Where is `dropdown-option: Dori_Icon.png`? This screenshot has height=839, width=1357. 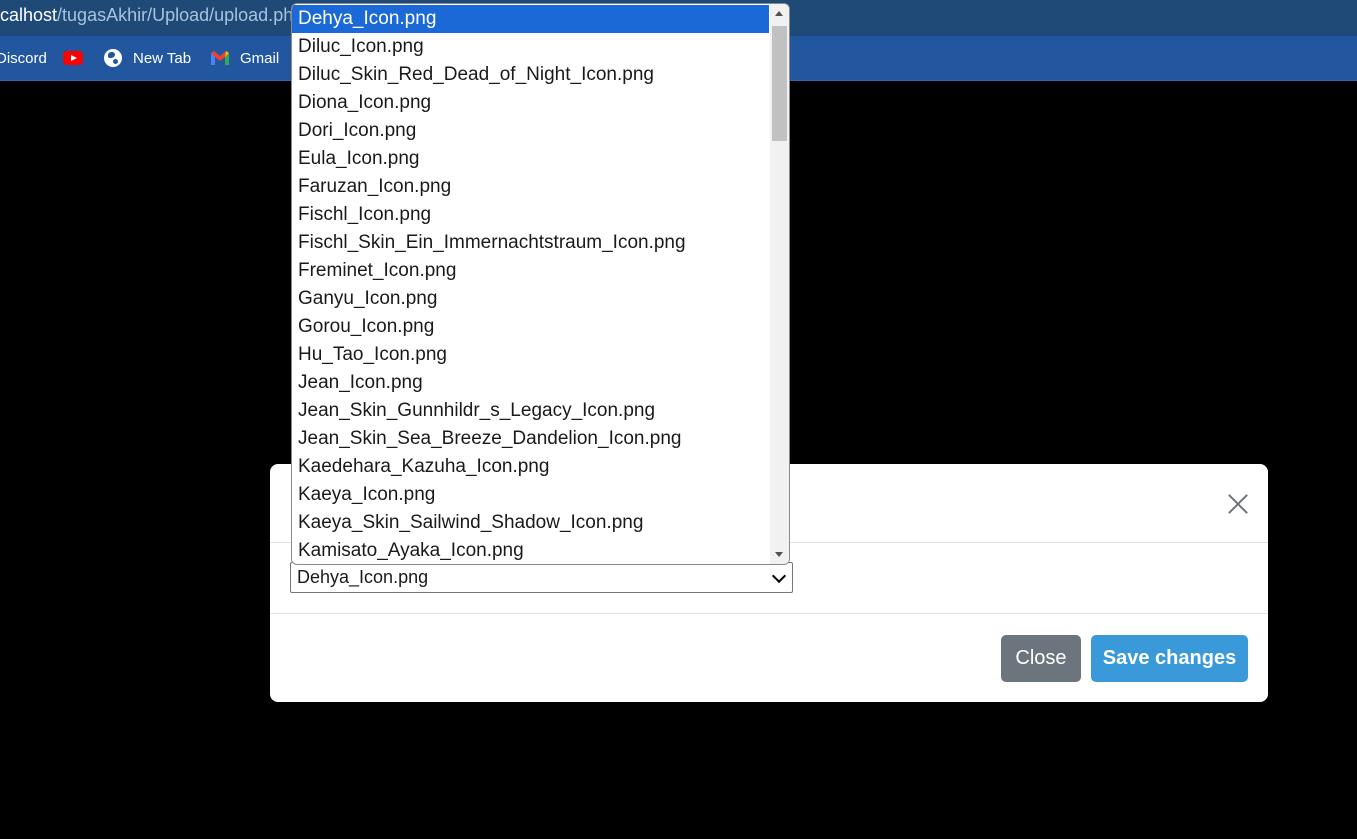
dropdown-option: Dori_Icon.png is located at coordinates (530, 131).